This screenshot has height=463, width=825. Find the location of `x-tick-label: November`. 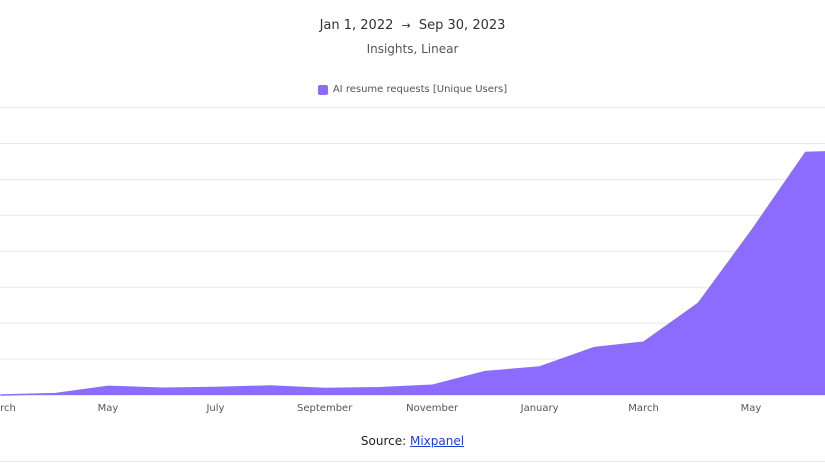

x-tick-label: November is located at coordinates (432, 408).